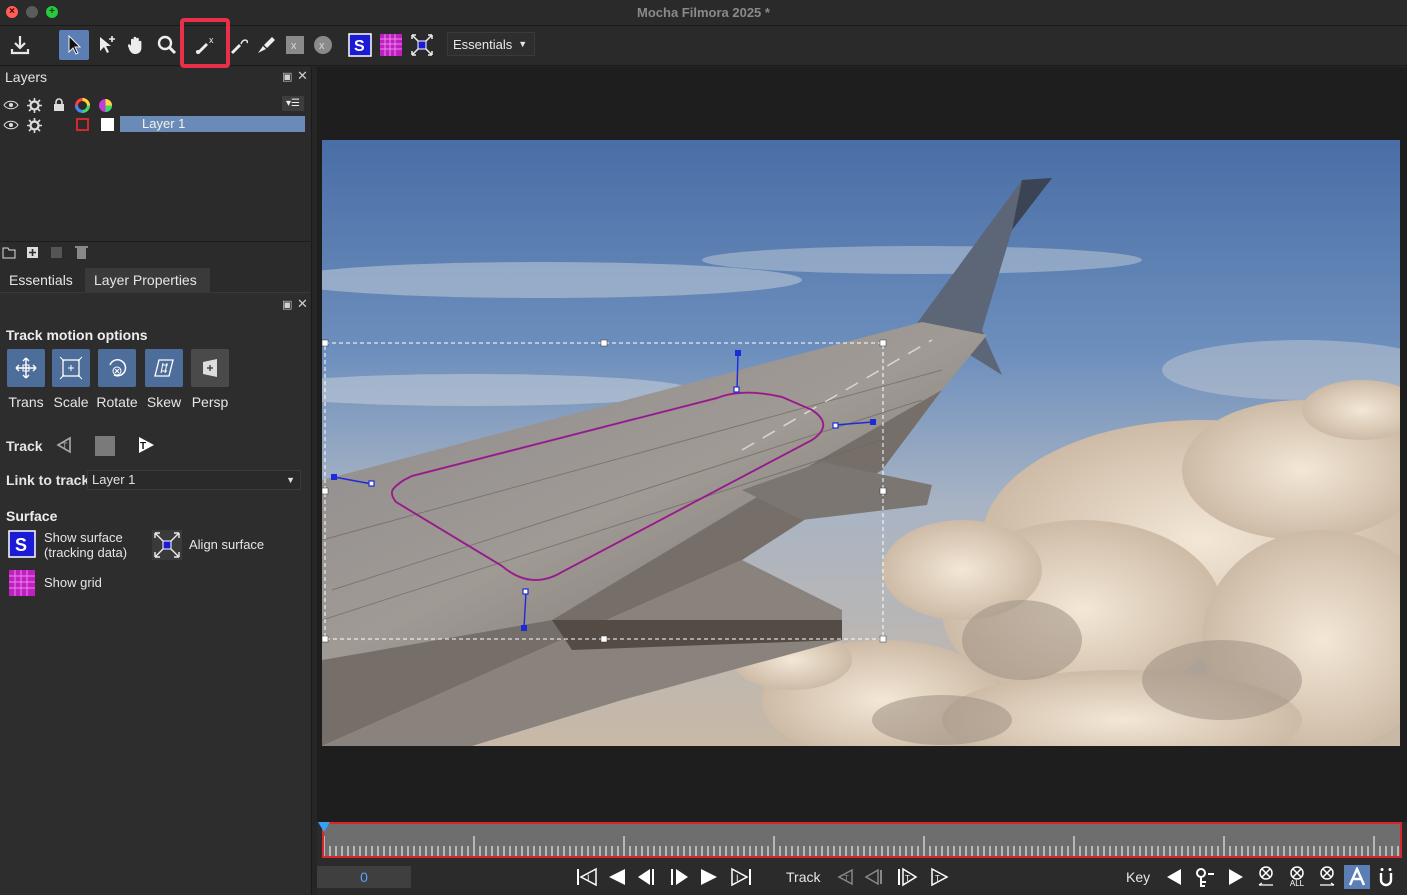  I want to click on step-forward-icon, so click(679, 877).